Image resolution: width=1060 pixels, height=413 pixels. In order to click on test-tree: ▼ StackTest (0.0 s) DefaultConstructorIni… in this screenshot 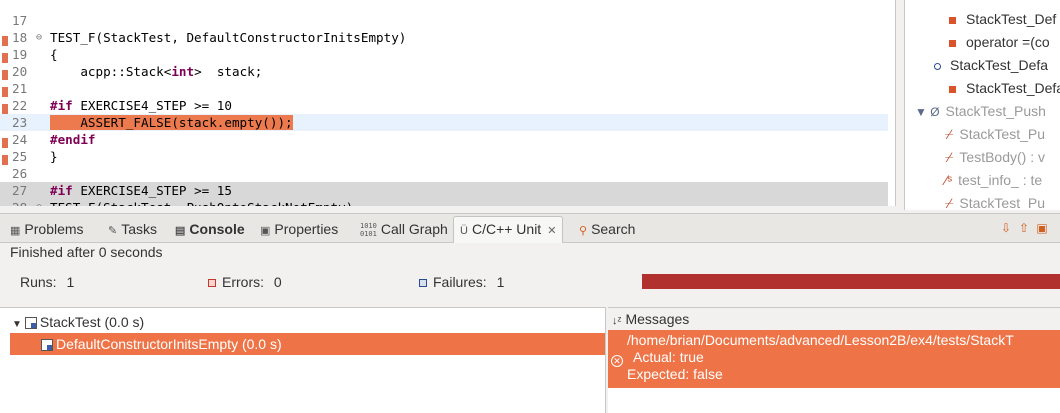, I will do `click(303, 360)`.